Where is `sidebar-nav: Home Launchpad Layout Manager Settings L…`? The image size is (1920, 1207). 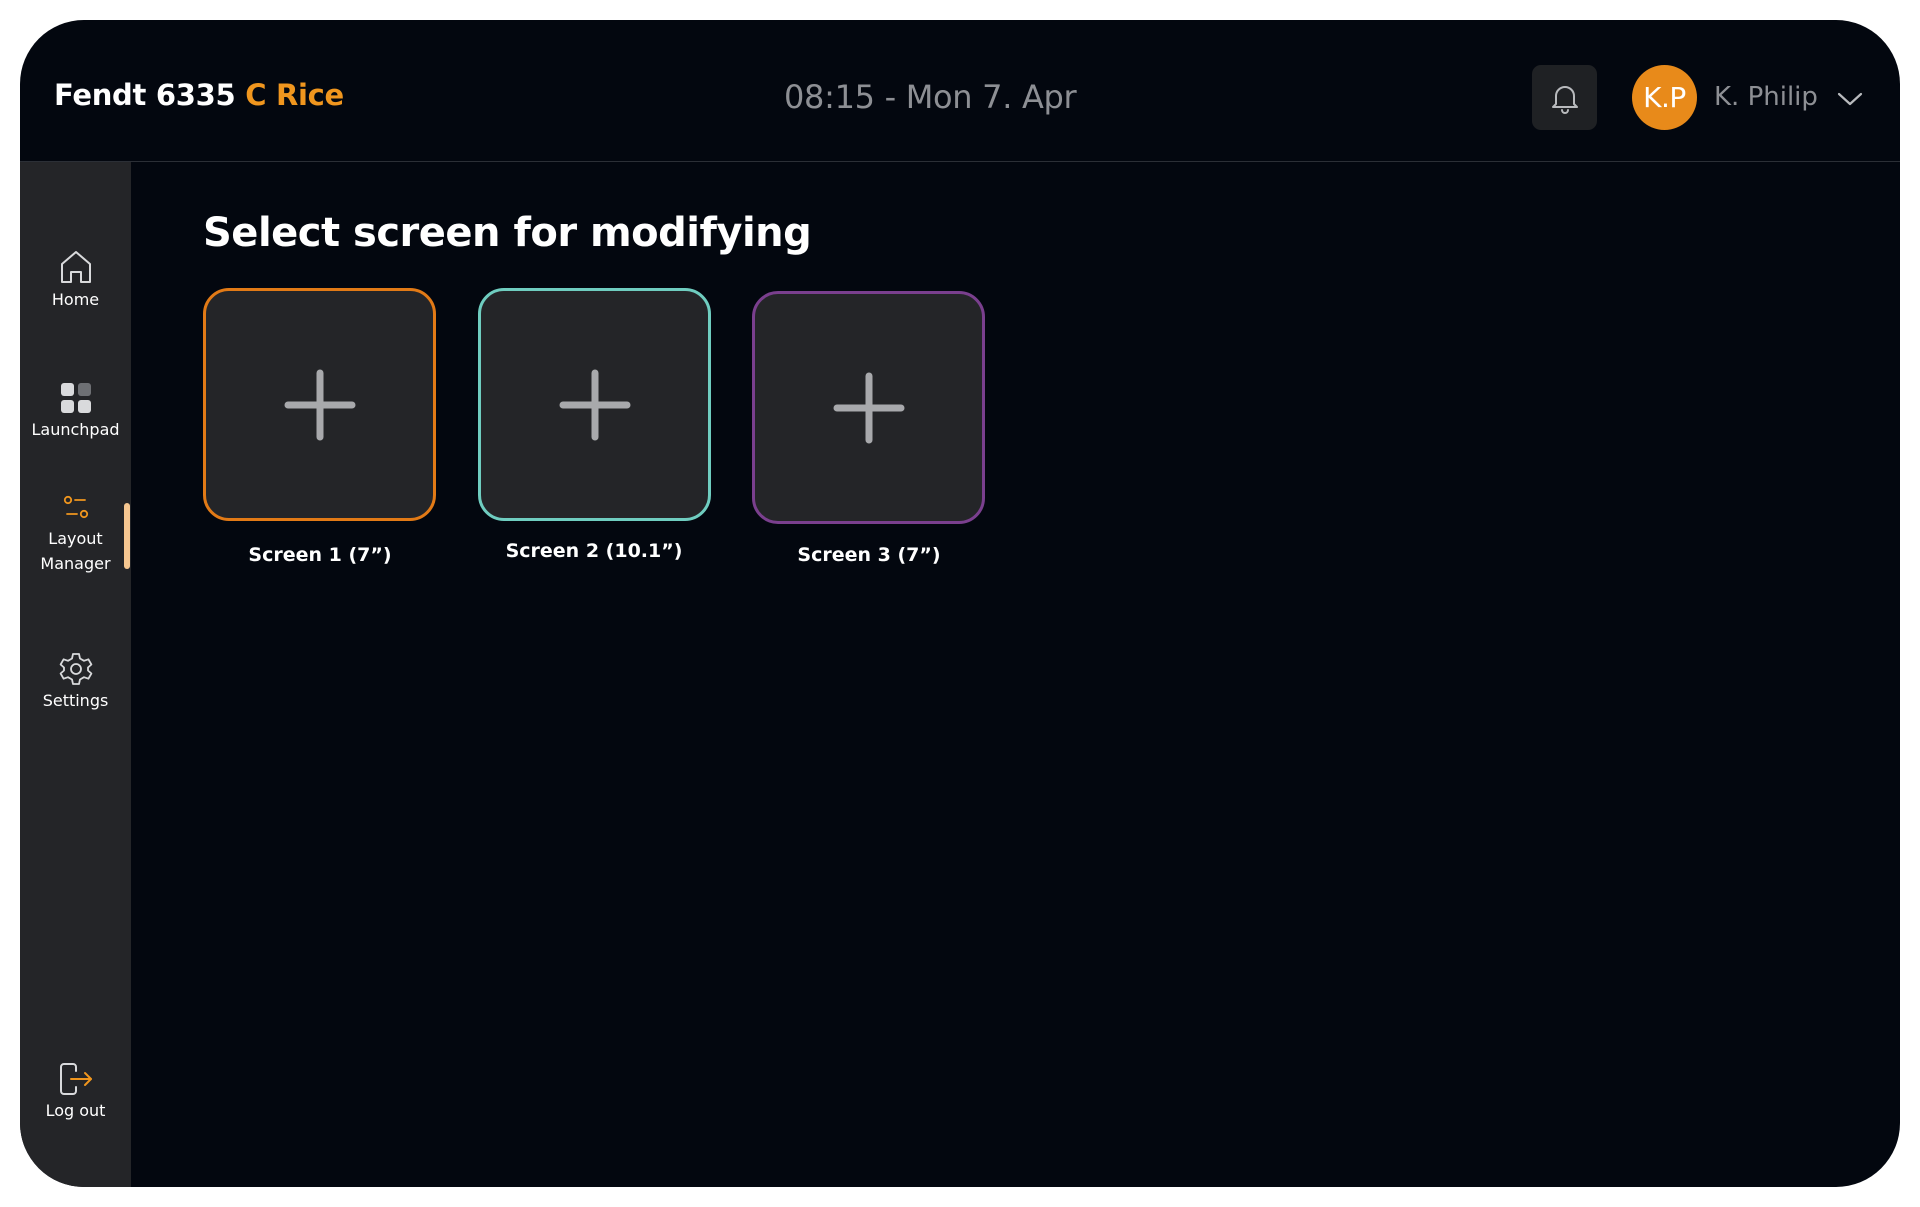 sidebar-nav: Home Launchpad Layout Manager Settings L… is located at coordinates (75, 674).